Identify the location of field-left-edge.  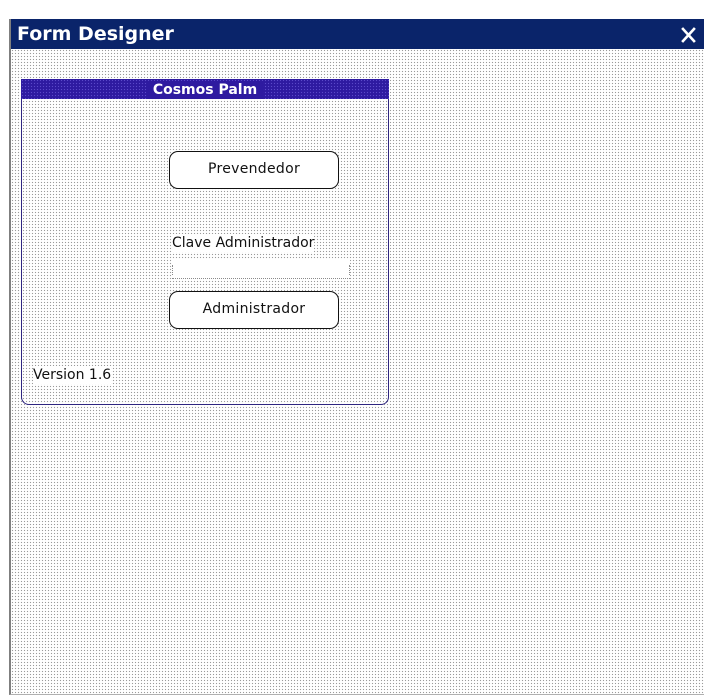
(172, 270).